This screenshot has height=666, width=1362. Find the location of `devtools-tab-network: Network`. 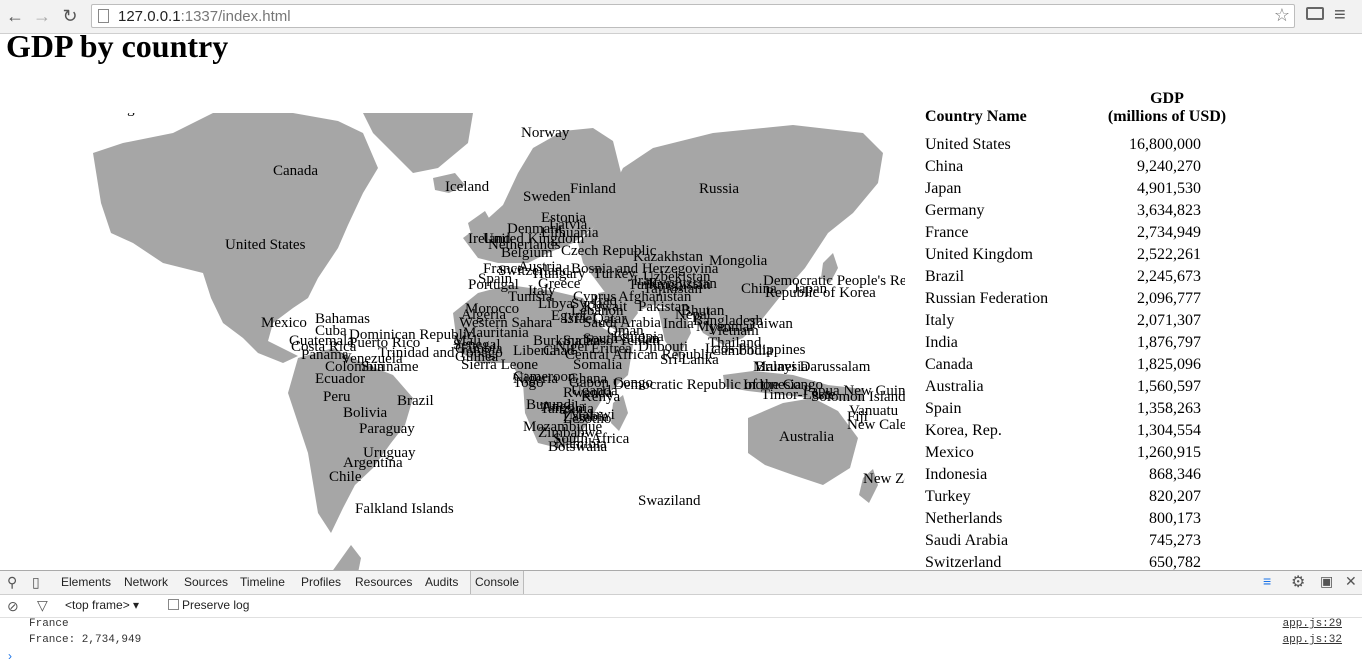

devtools-tab-network: Network is located at coordinates (146, 582).